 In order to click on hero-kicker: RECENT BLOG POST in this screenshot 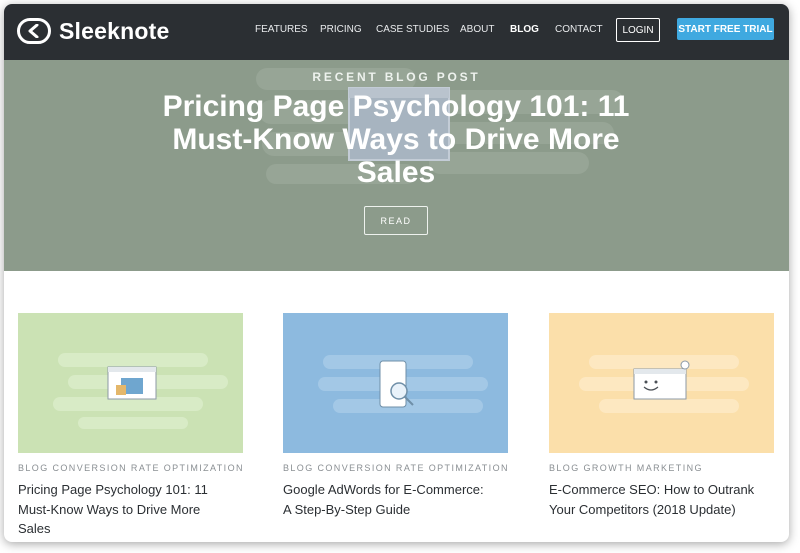, I will do `click(396, 77)`.